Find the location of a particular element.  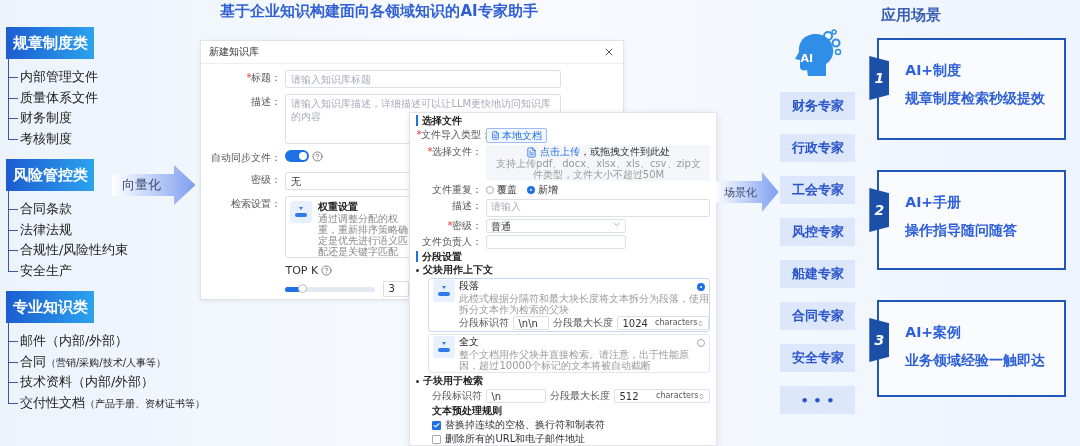

tree-item: 邮件（内部/外部） is located at coordinates (68, 341).